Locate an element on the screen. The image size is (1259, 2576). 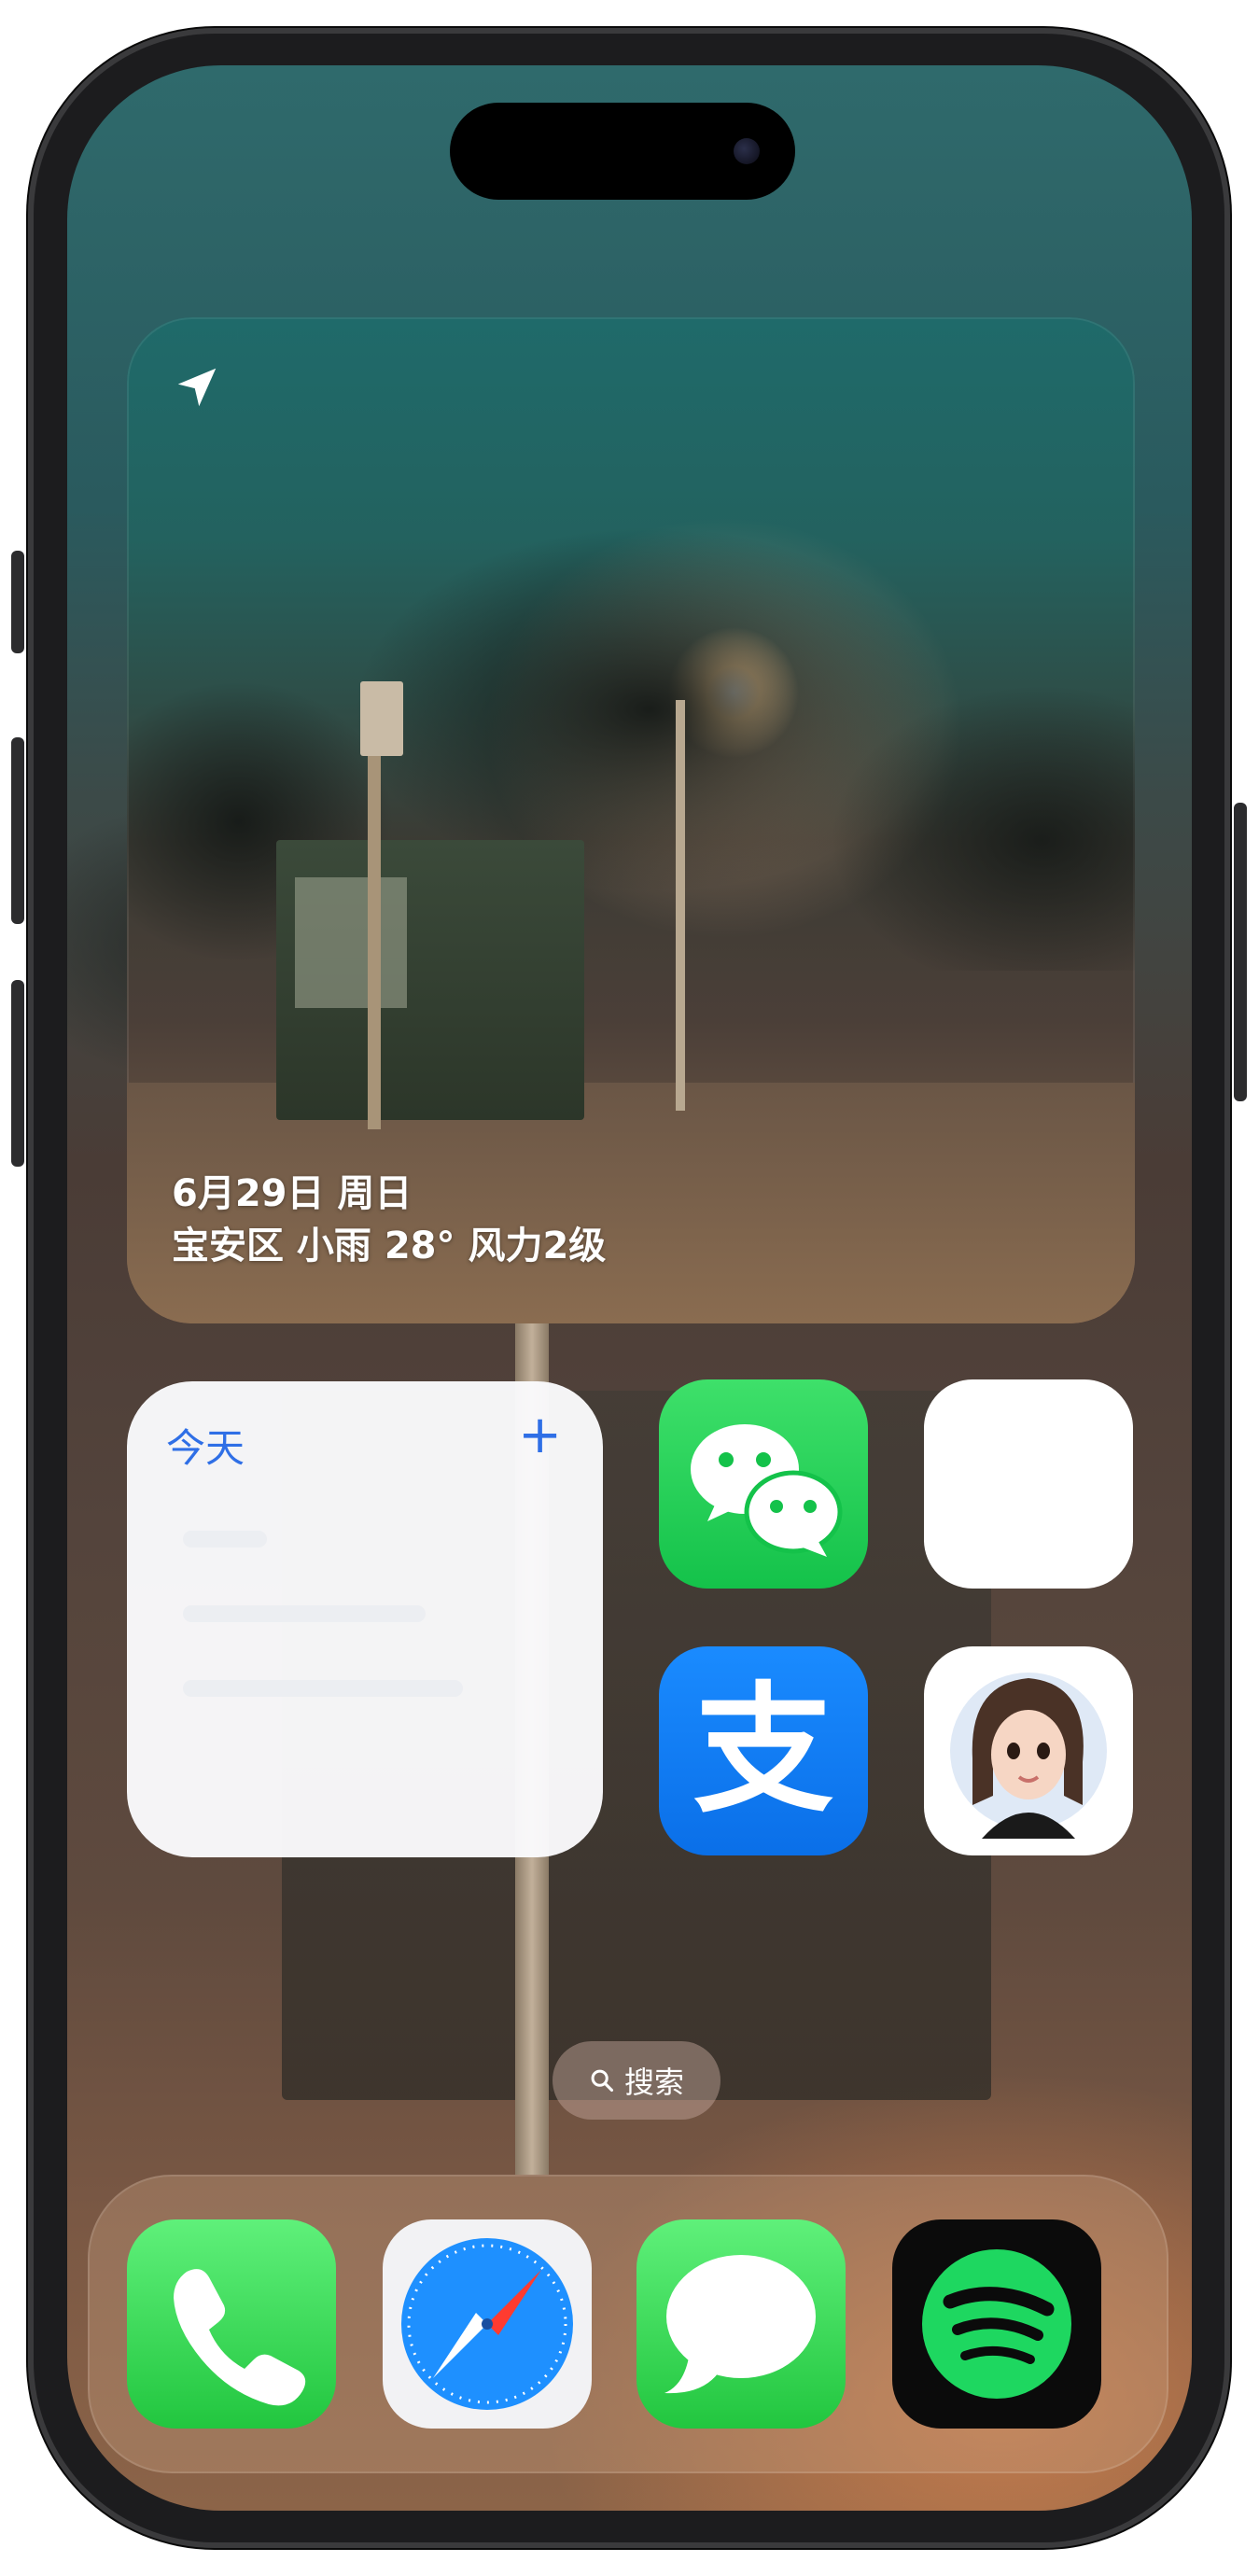
camera-icon is located at coordinates (747, 151).